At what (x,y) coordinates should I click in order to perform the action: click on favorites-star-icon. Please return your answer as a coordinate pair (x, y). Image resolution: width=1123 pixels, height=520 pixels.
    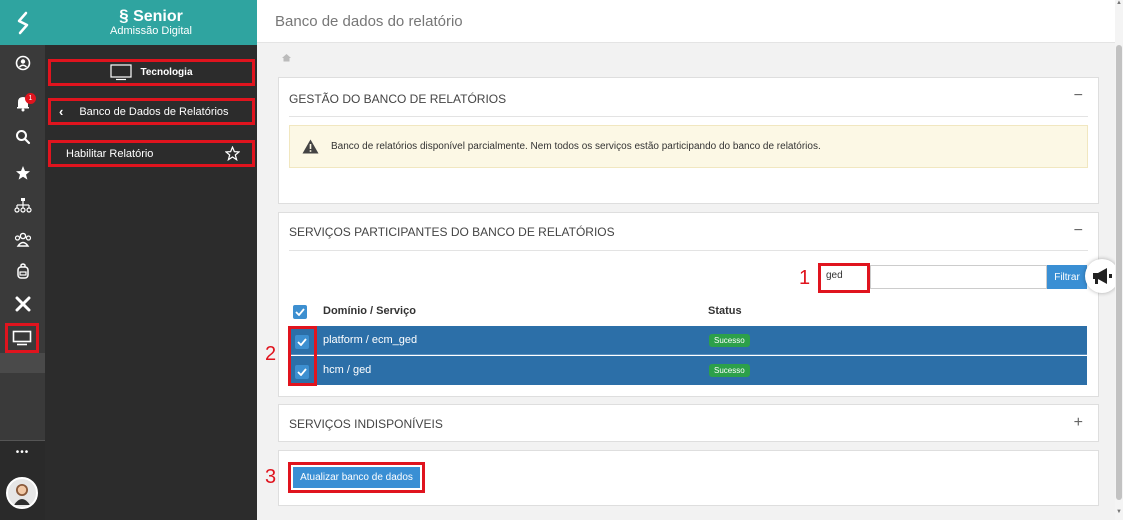
    Looking at the image, I should click on (22, 173).